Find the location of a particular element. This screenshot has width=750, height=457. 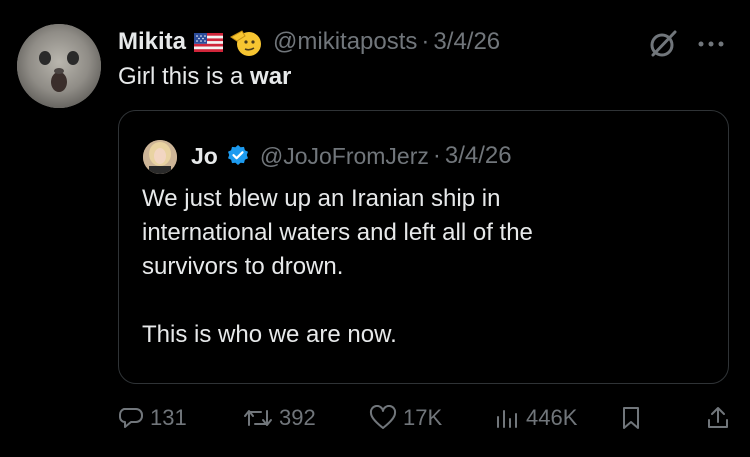

view-count: 446K is located at coordinates (552, 417).